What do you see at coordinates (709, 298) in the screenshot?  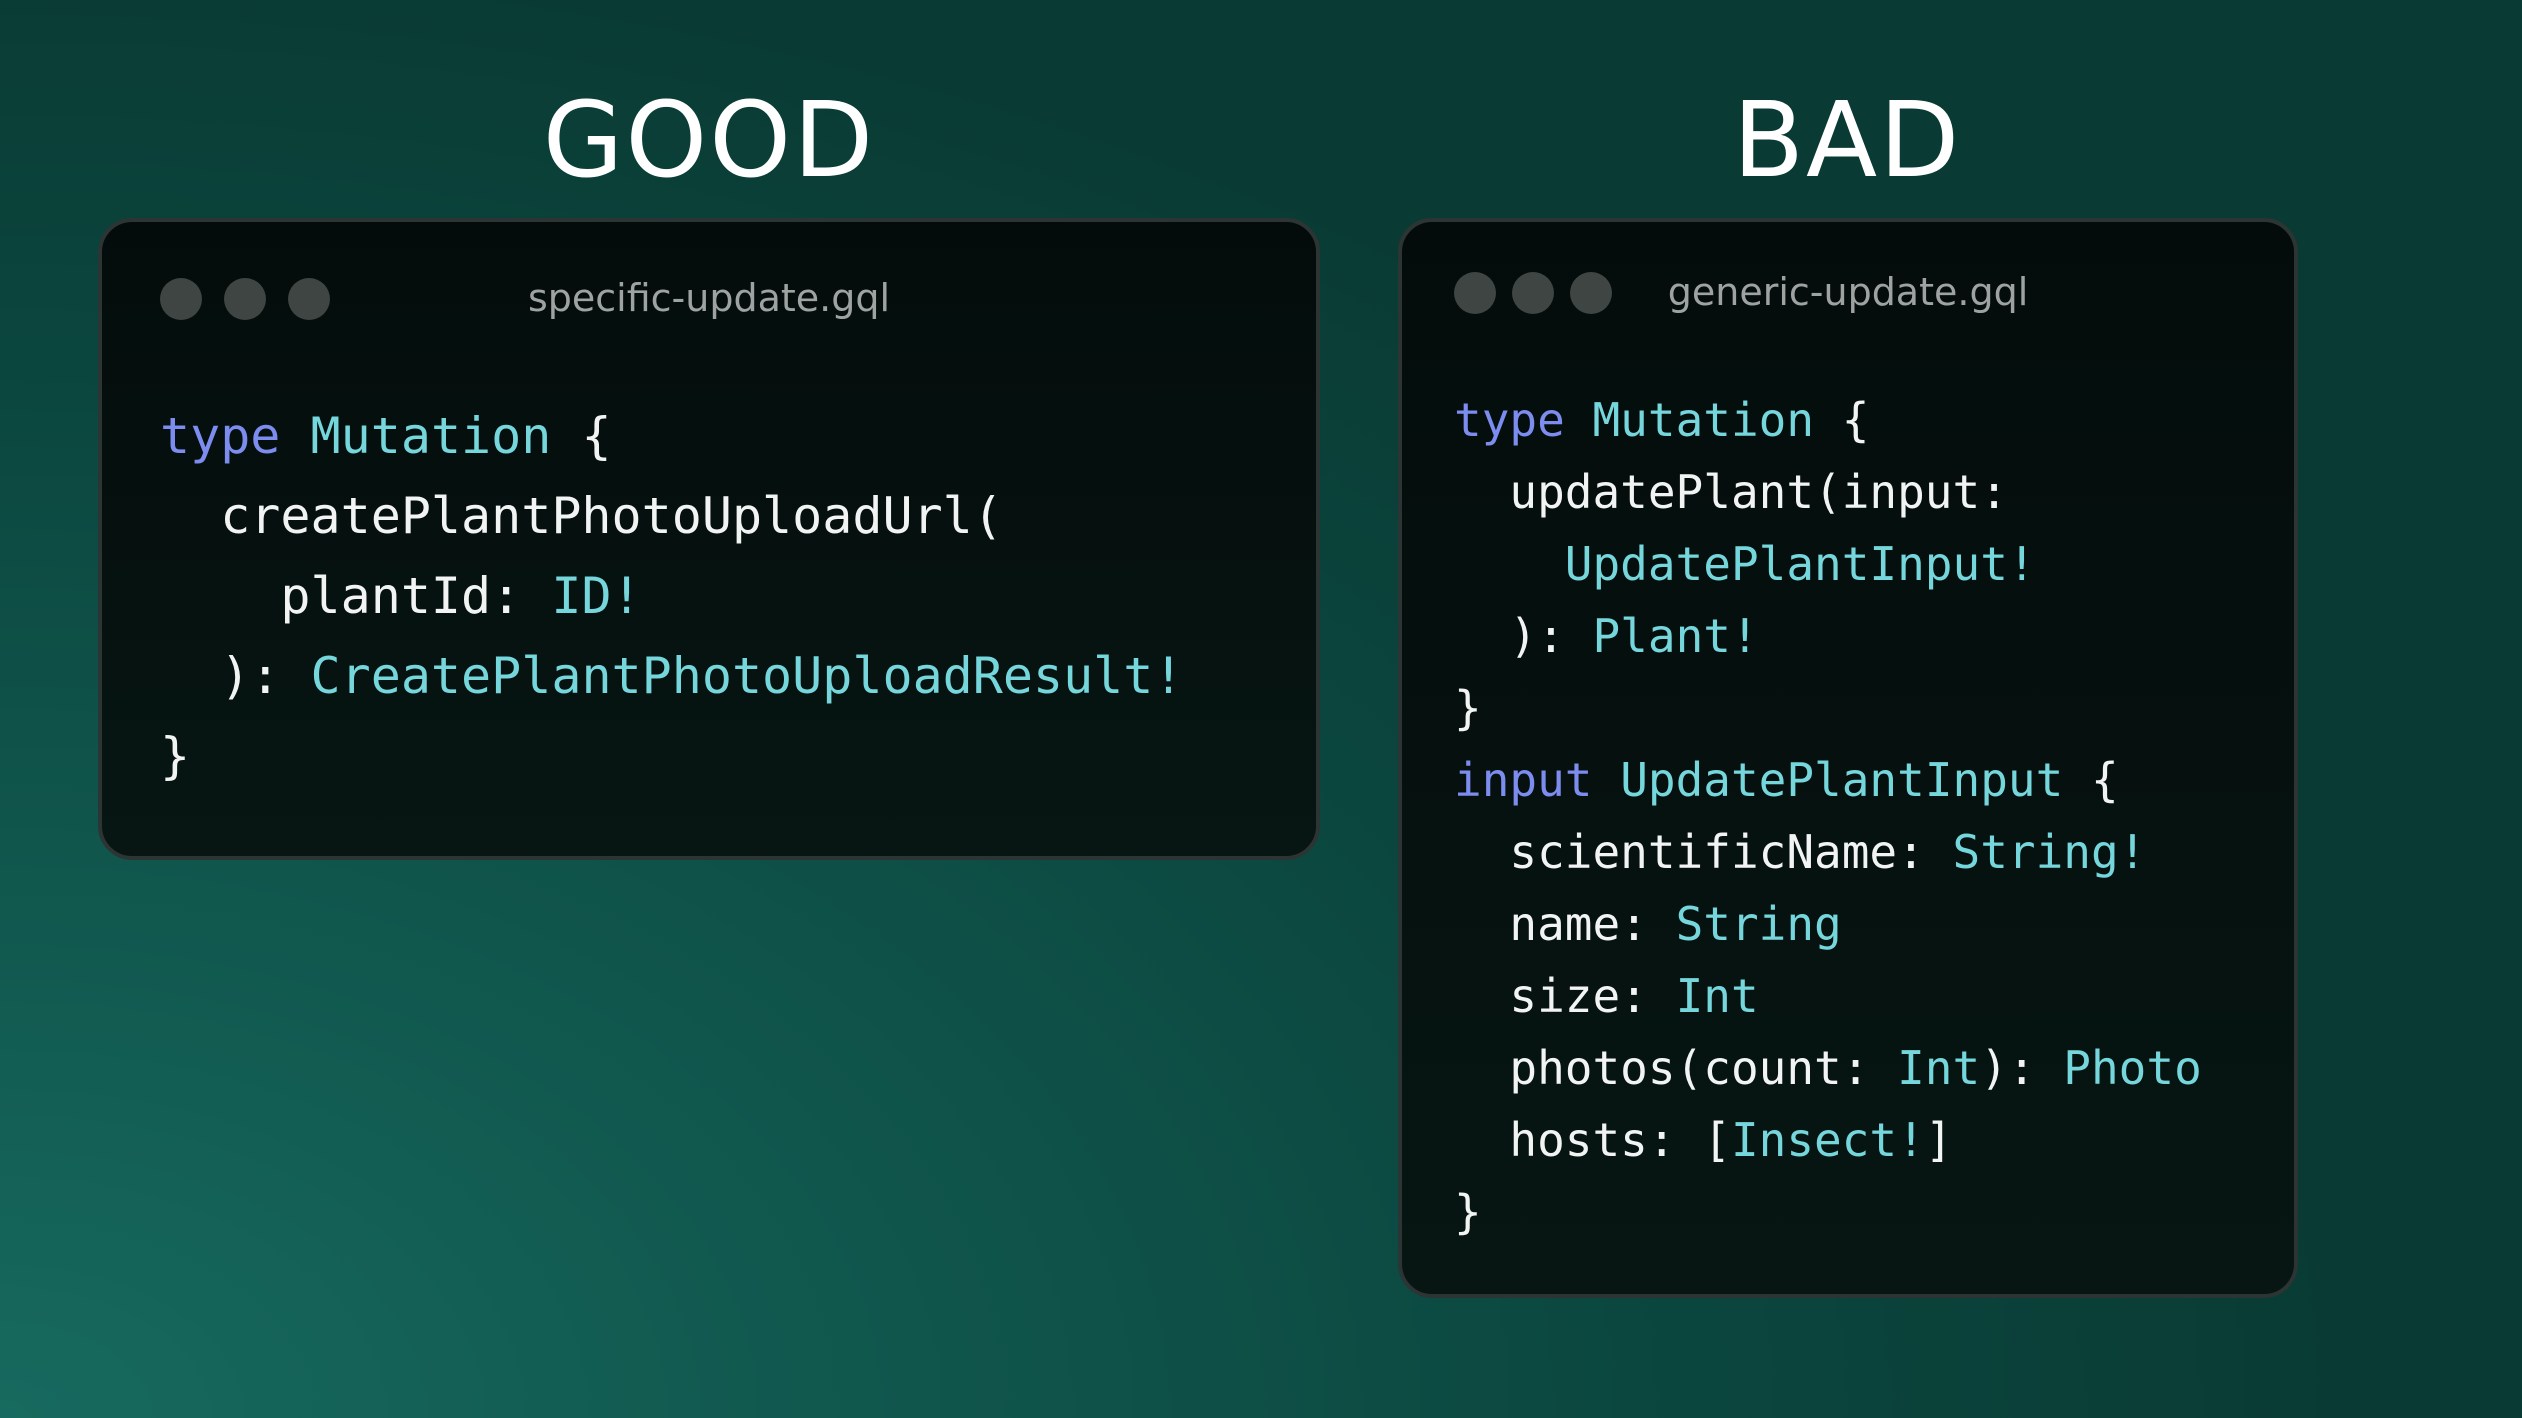 I see `good-filename: specific-update.gql` at bounding box center [709, 298].